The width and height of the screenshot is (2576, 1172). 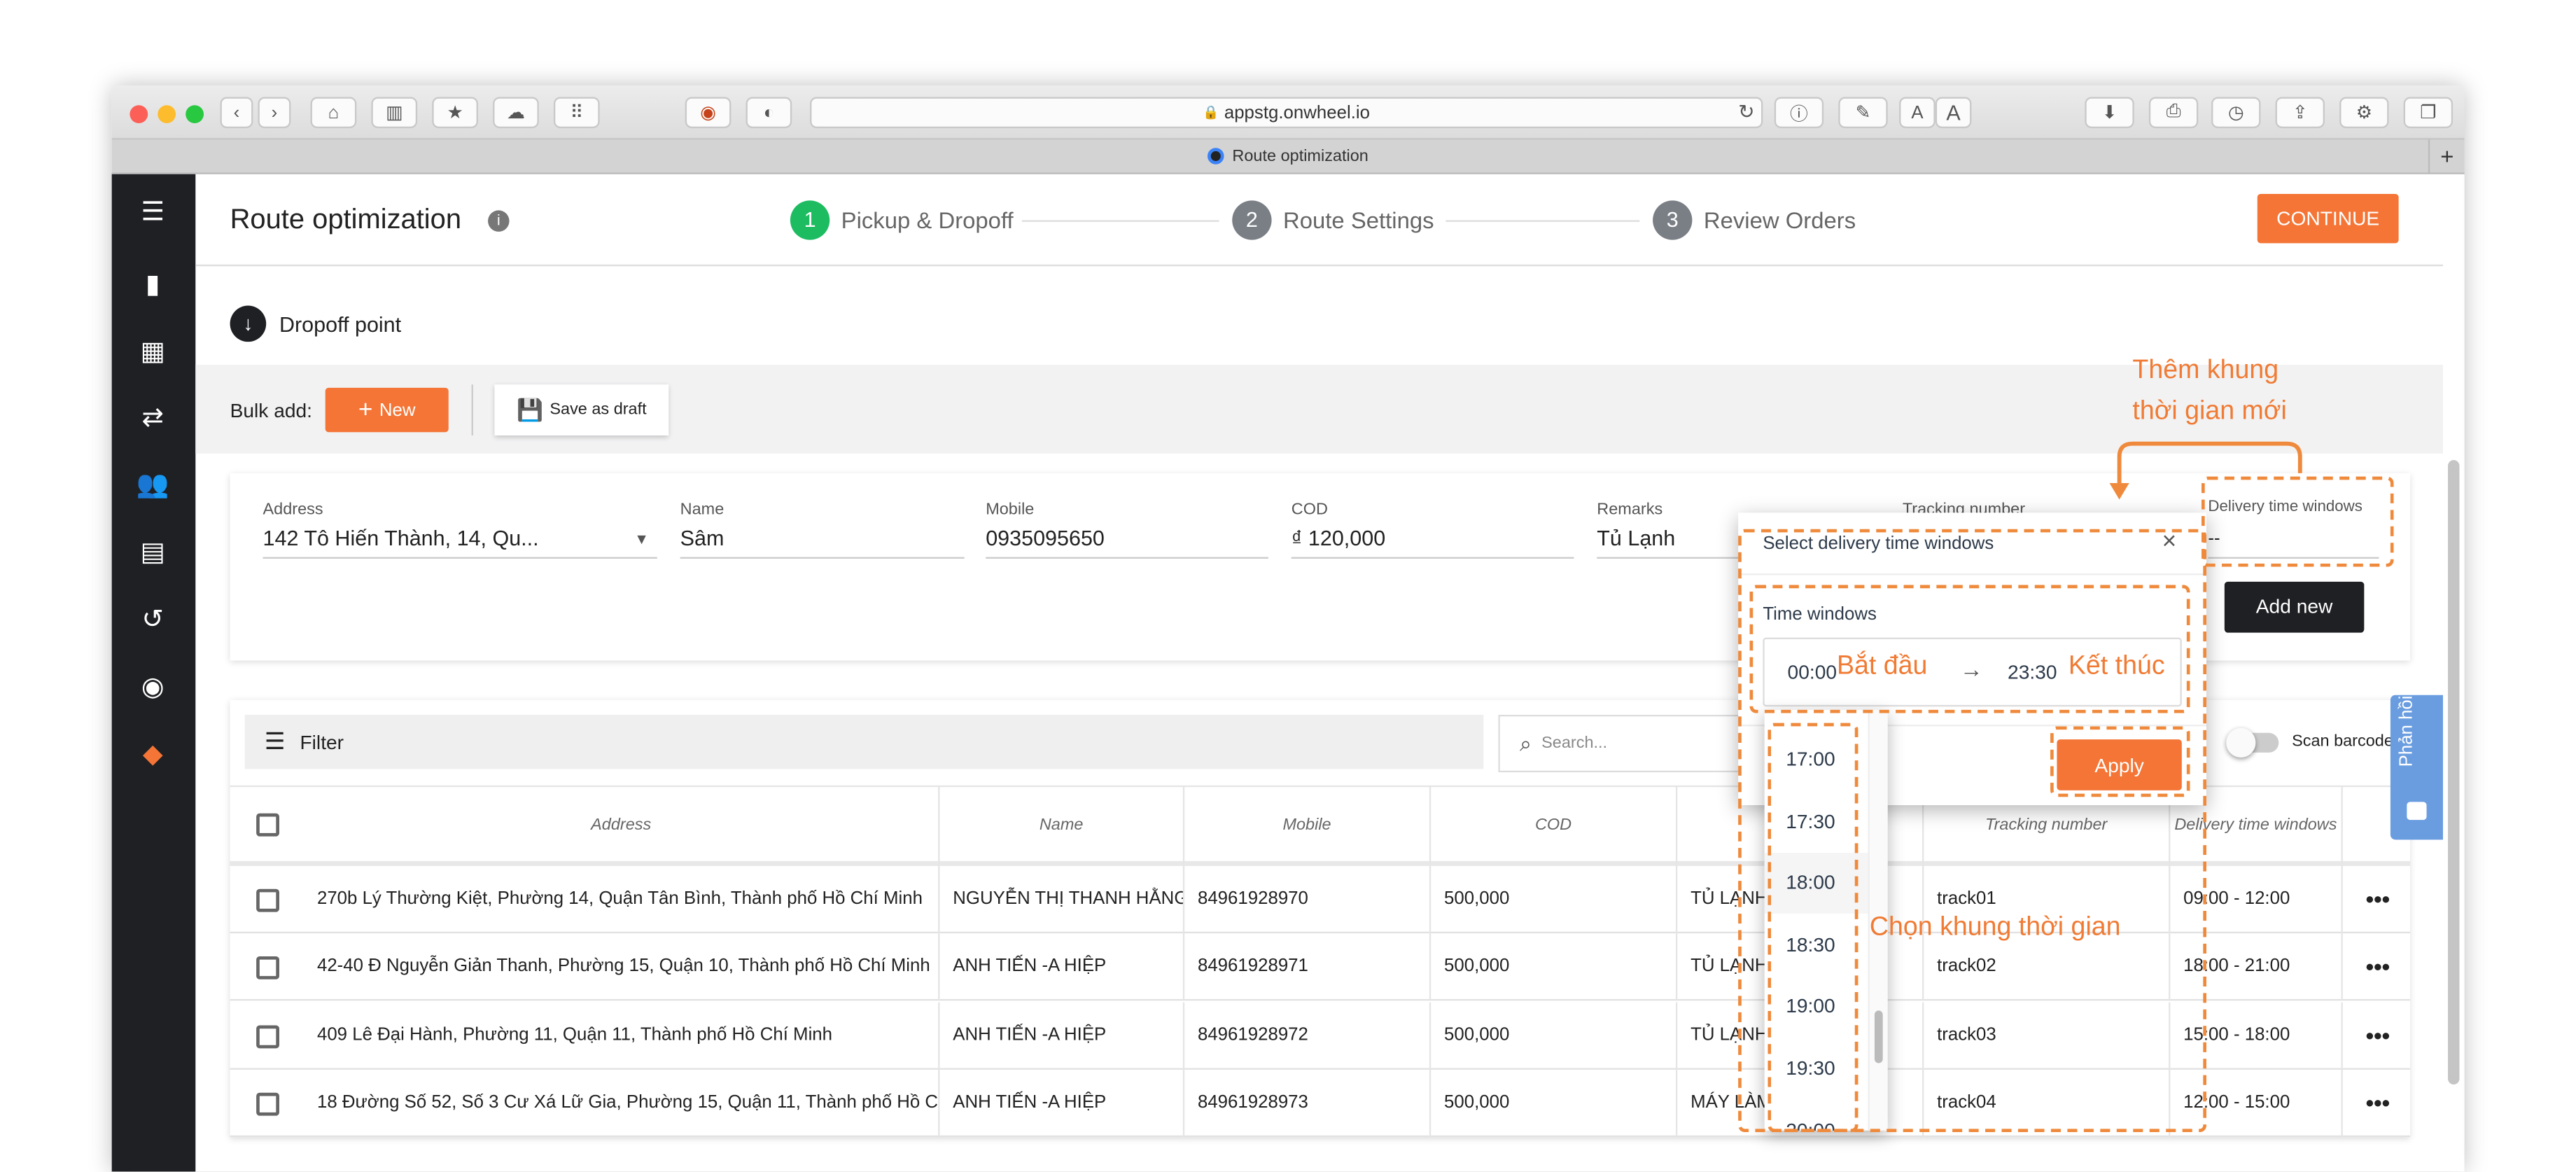 I want to click on settings-icon: ⚙, so click(x=2364, y=113).